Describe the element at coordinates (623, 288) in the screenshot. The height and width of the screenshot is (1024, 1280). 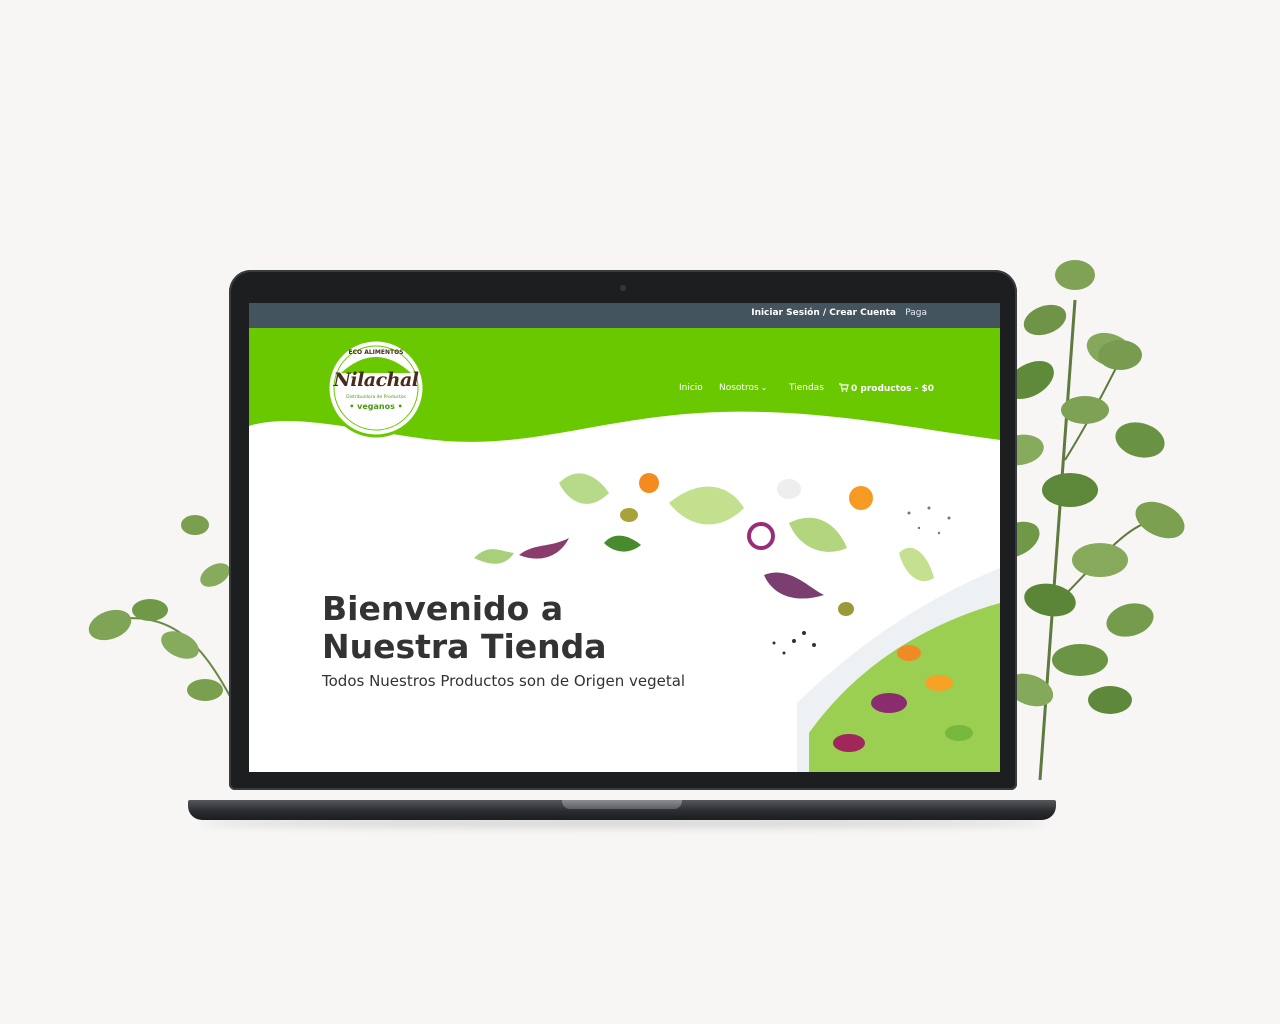
I see `camera-icon` at that location.